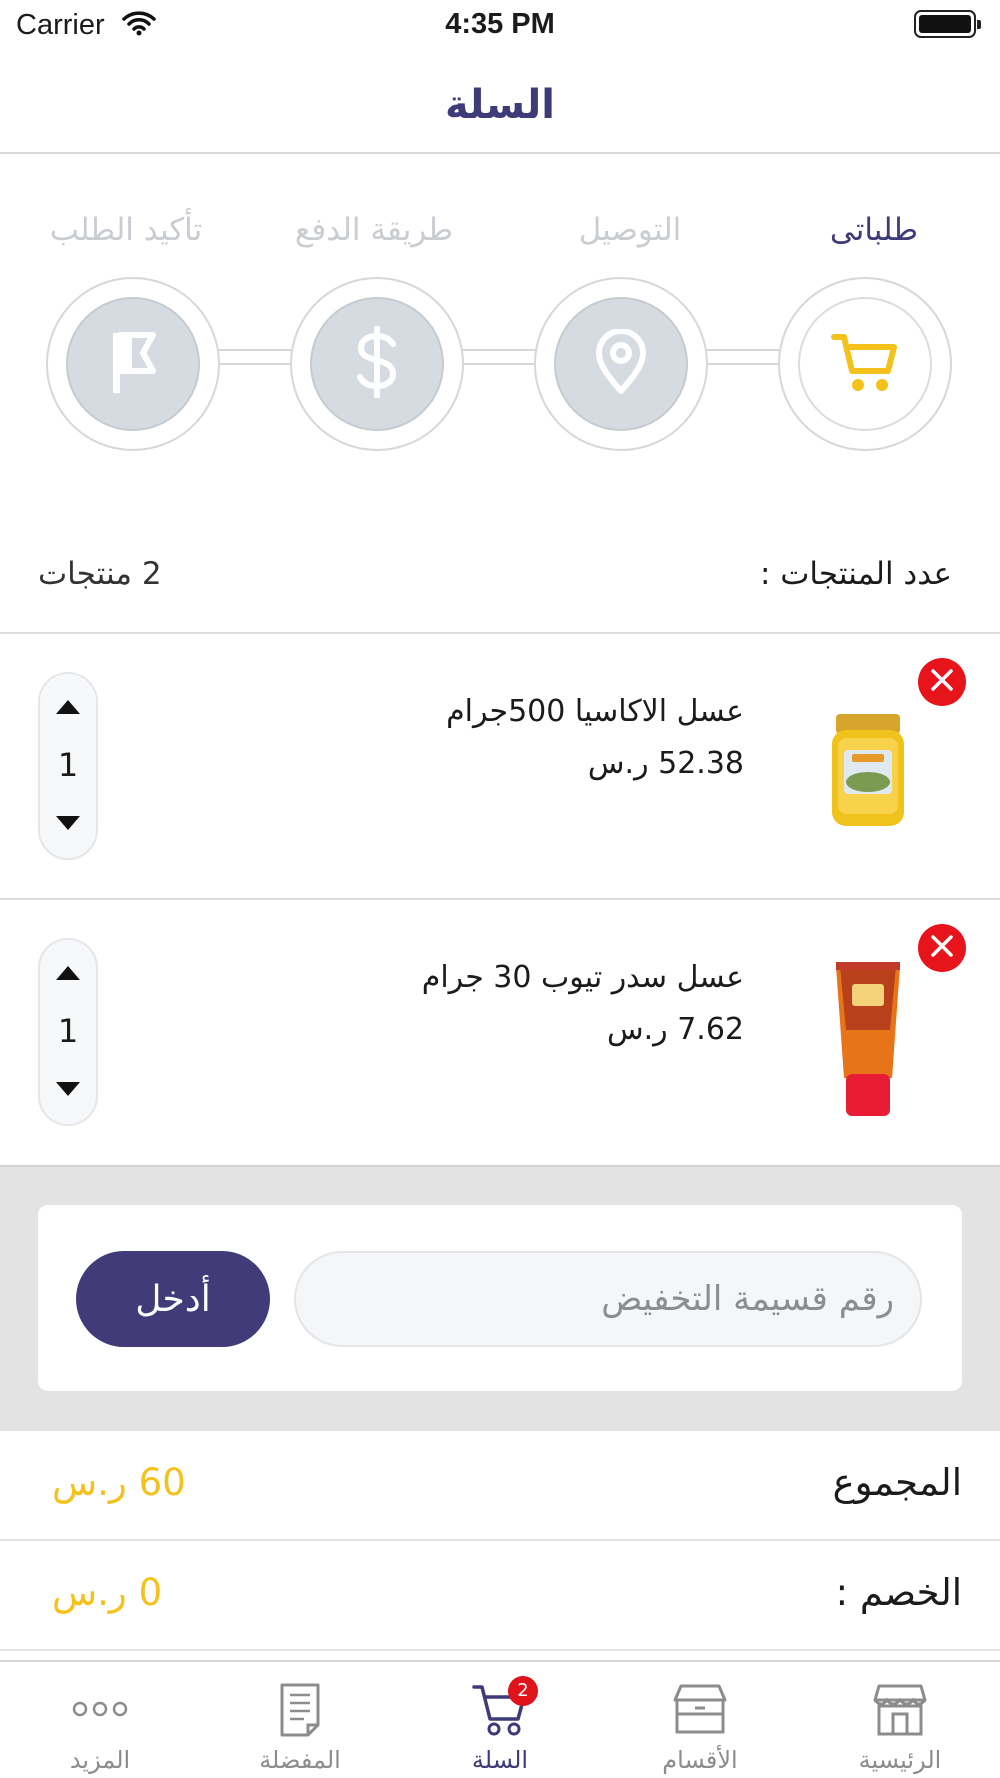  I want to click on step-label-confirm: تأكيد الطلب, so click(126, 230).